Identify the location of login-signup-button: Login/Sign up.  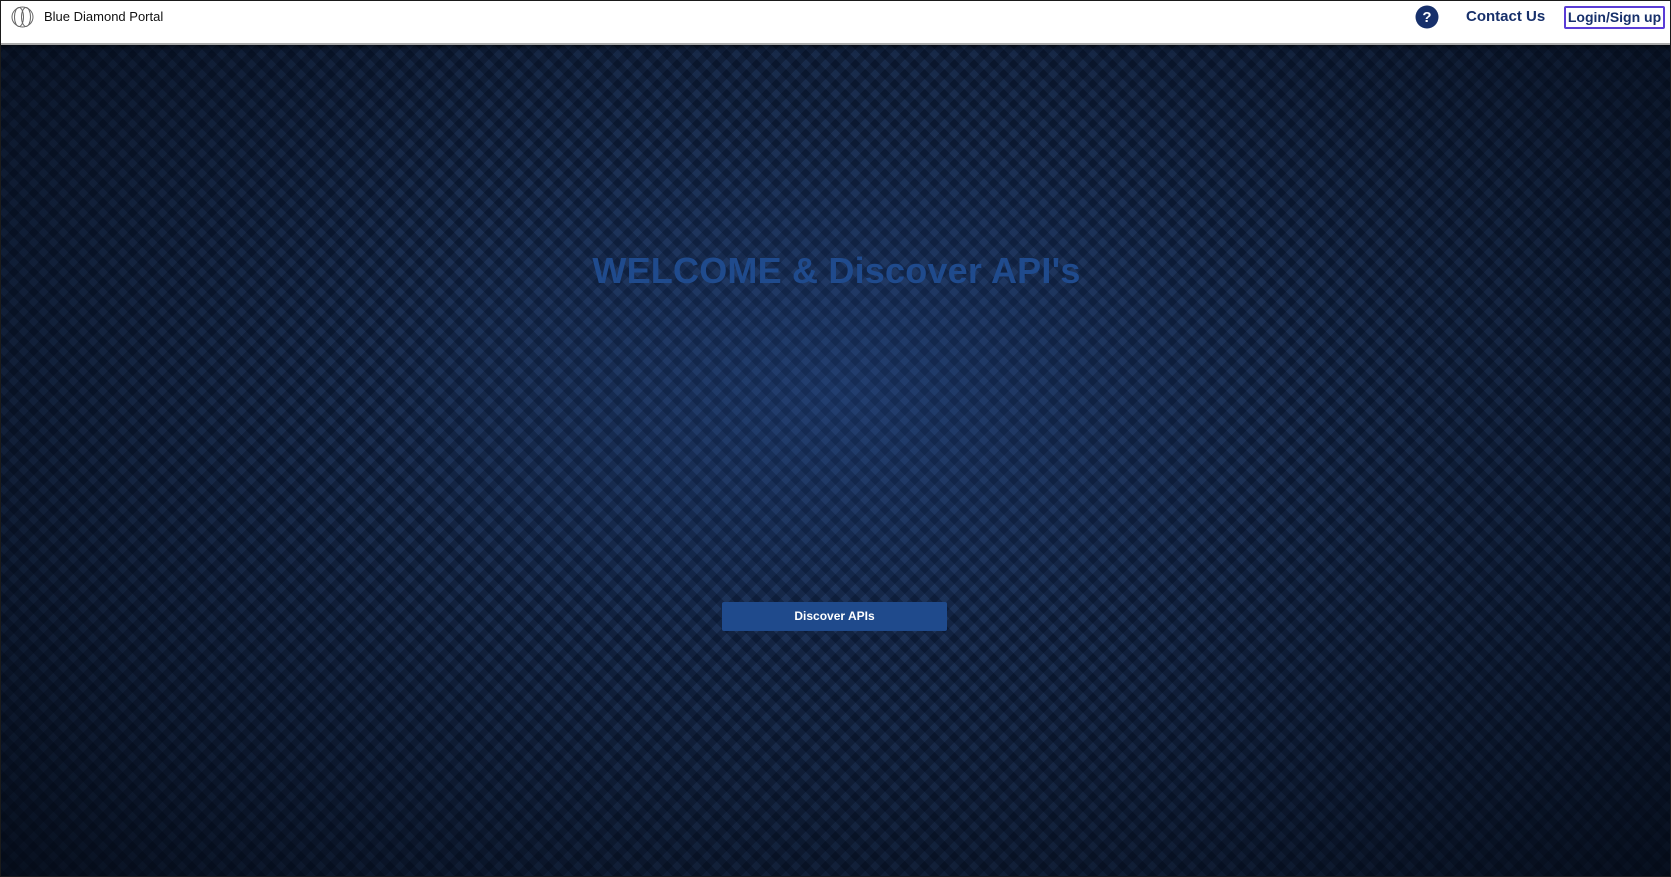
(1614, 17).